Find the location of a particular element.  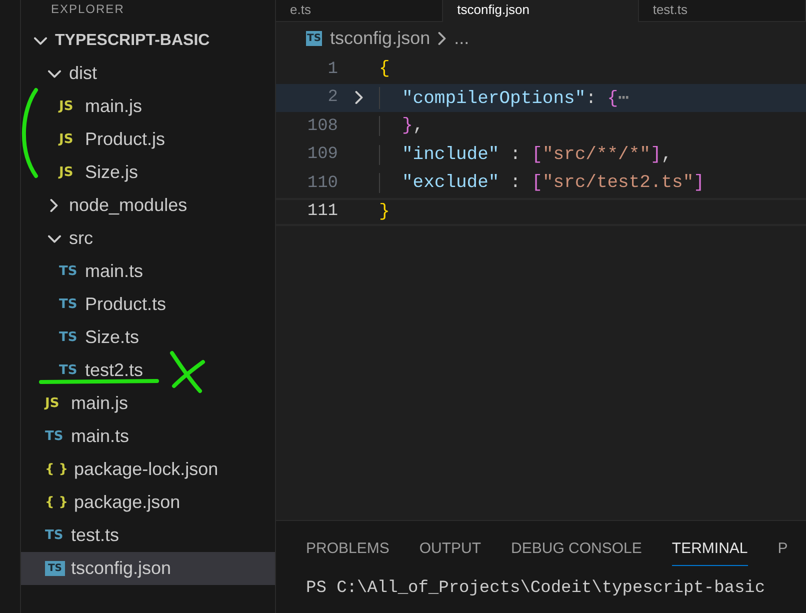

code-text: { is located at coordinates (384, 69).